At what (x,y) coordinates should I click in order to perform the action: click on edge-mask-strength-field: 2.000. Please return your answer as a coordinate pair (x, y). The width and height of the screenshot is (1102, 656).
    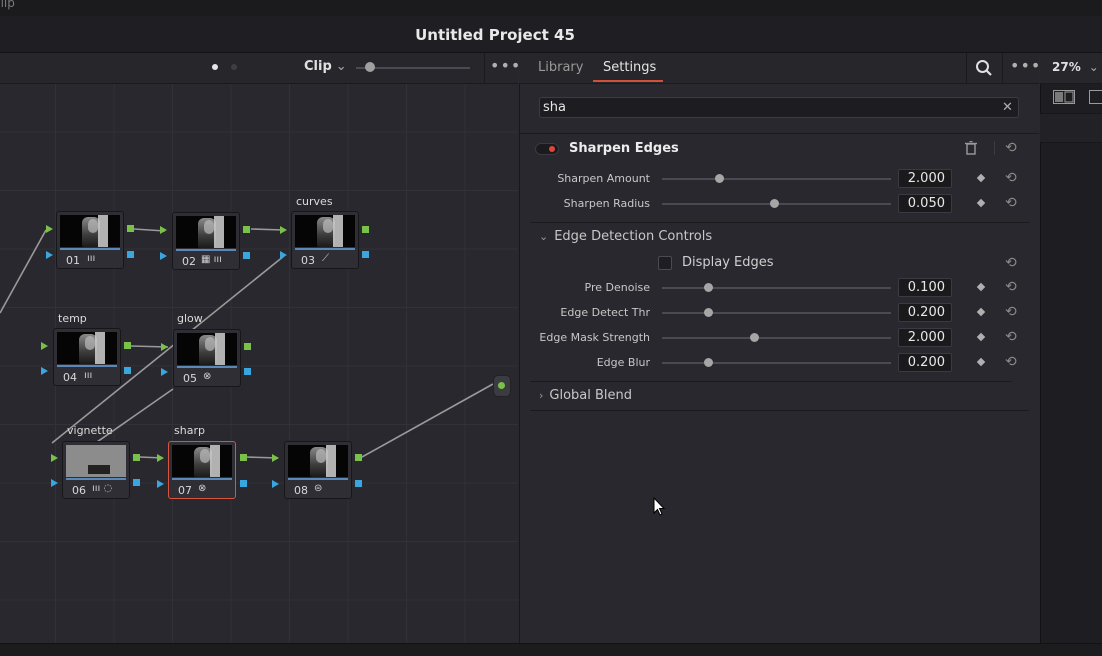
    Looking at the image, I should click on (925, 337).